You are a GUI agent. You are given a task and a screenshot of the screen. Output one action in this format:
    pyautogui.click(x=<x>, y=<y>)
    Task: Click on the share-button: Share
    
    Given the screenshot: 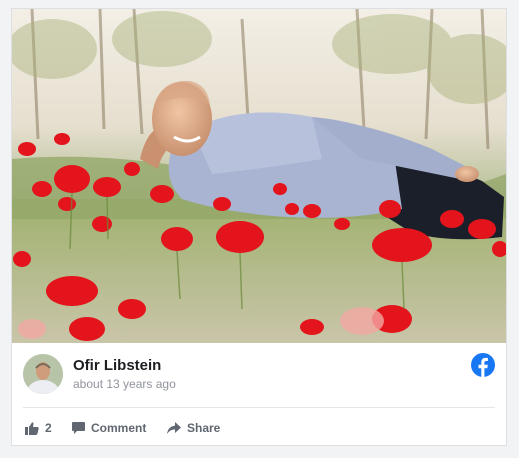 What is the action you would take?
    pyautogui.click(x=193, y=428)
    